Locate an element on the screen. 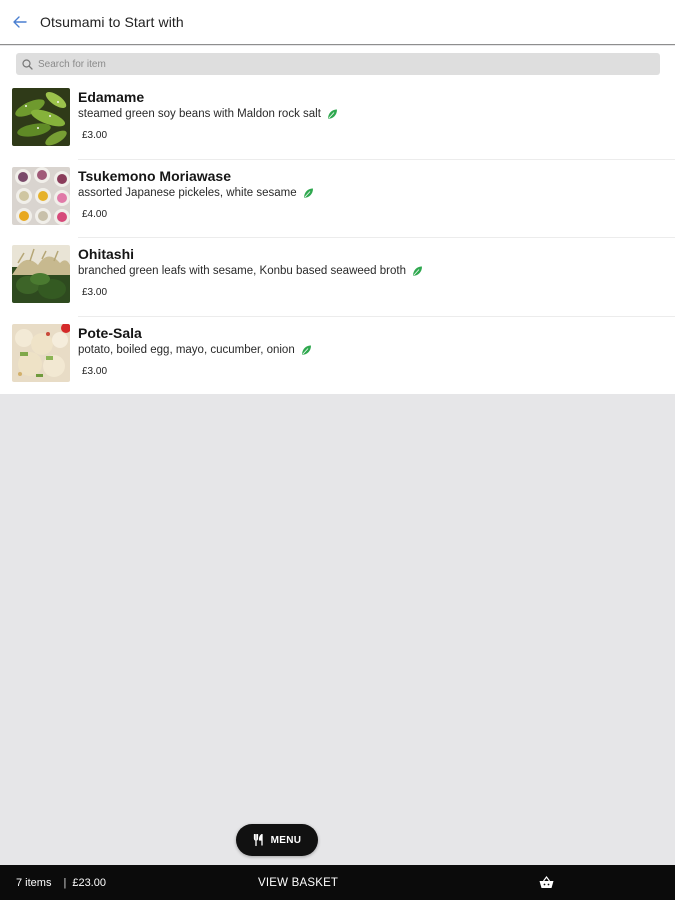 This screenshot has height=900, width=675. item-name: Ohitashi is located at coordinates (106, 254).